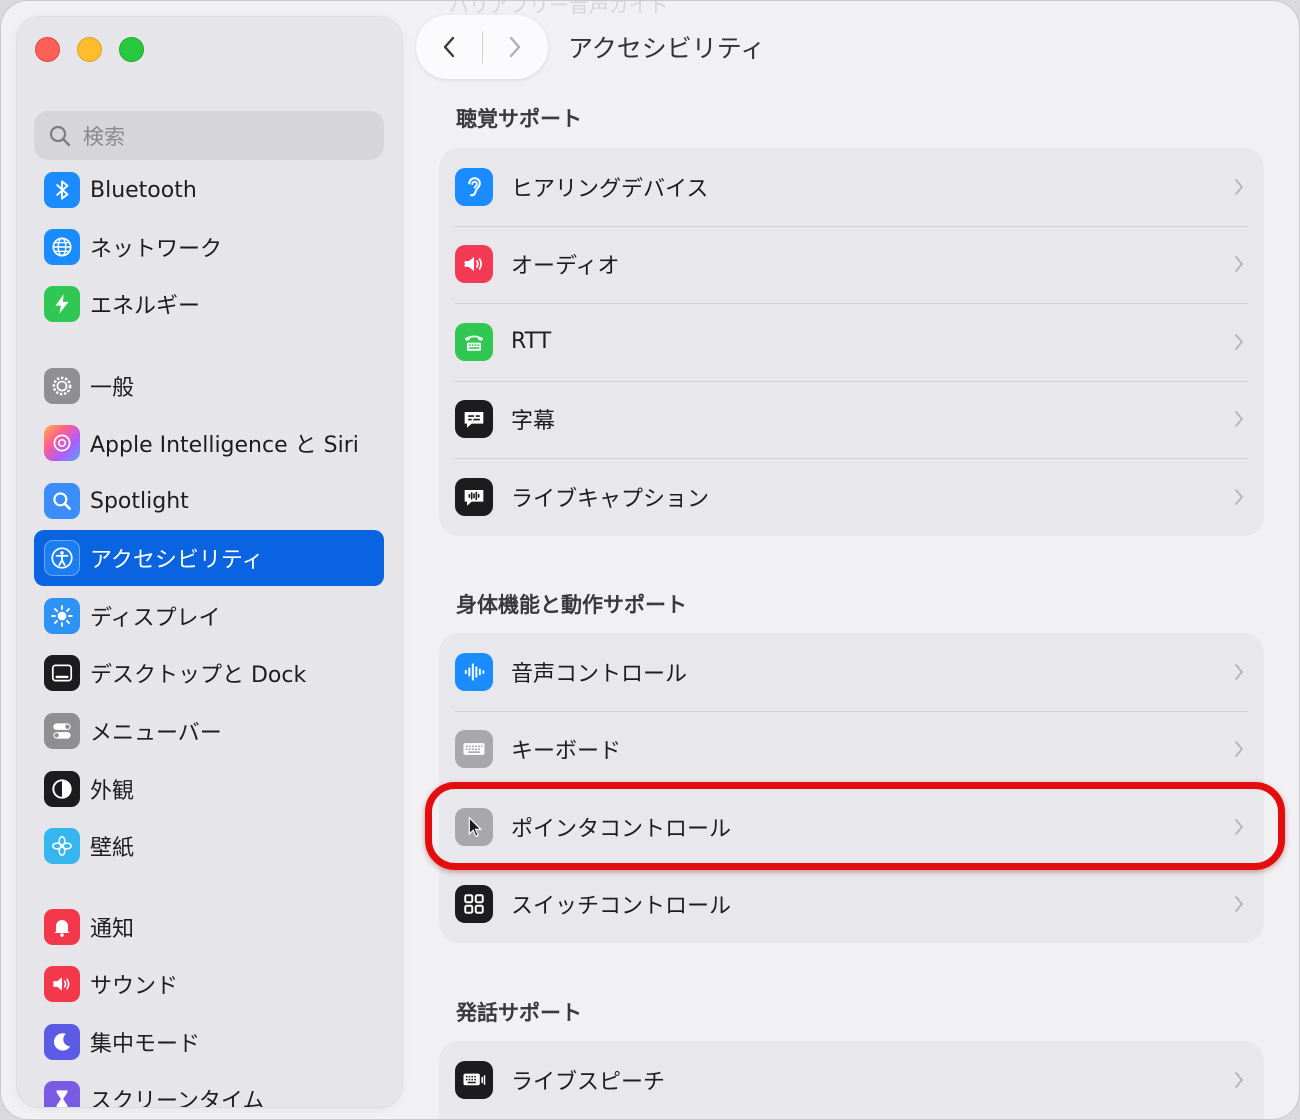 This screenshot has width=1300, height=1120. I want to click on sidebar-item-notifications: 通知, so click(209, 927).